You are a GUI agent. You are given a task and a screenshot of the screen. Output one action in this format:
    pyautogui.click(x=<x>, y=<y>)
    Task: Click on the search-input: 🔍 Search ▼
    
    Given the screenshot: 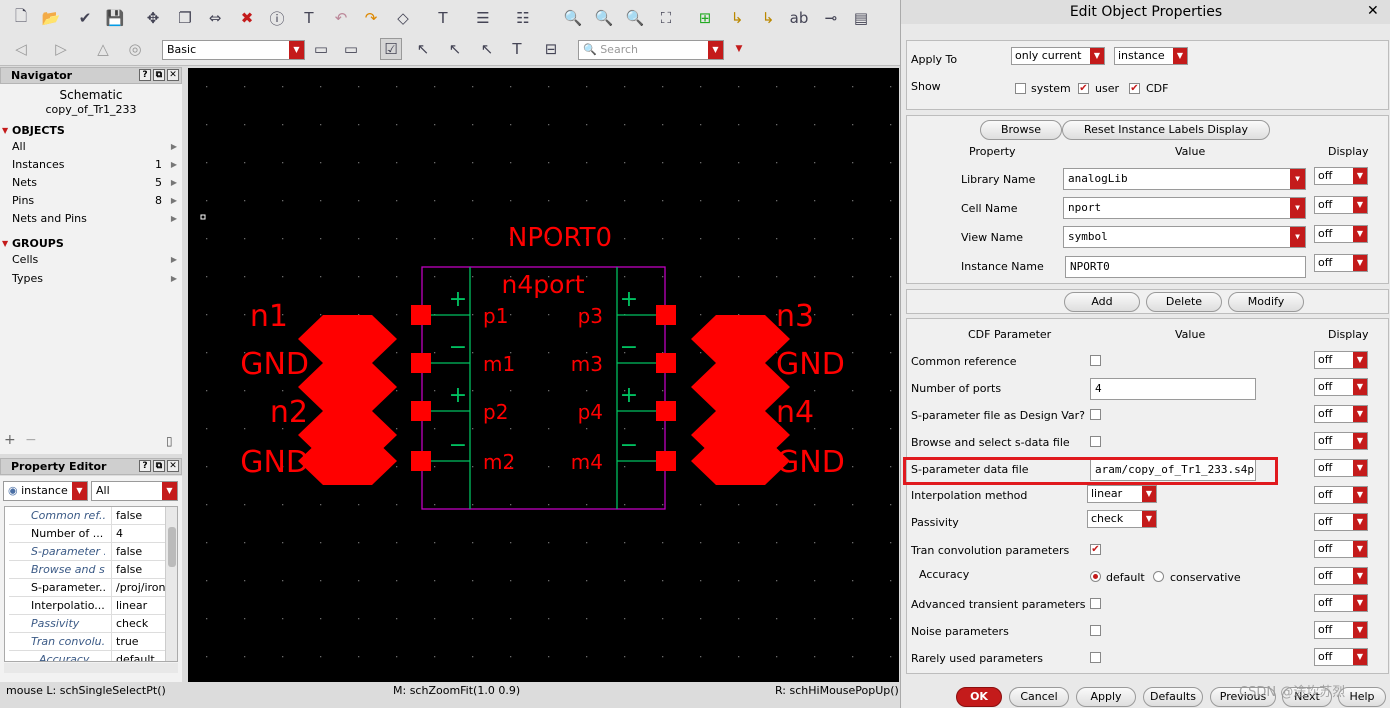 What is the action you would take?
    pyautogui.click(x=651, y=50)
    